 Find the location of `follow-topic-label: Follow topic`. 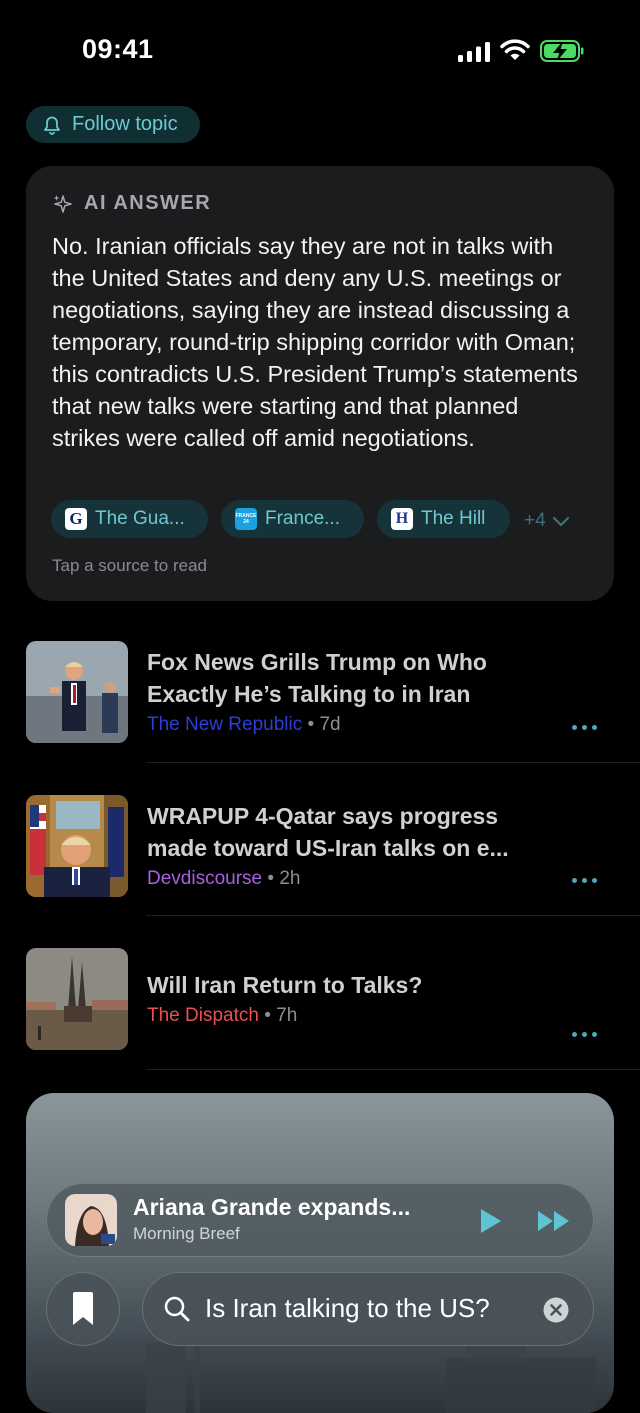

follow-topic-label: Follow topic is located at coordinates (125, 124).